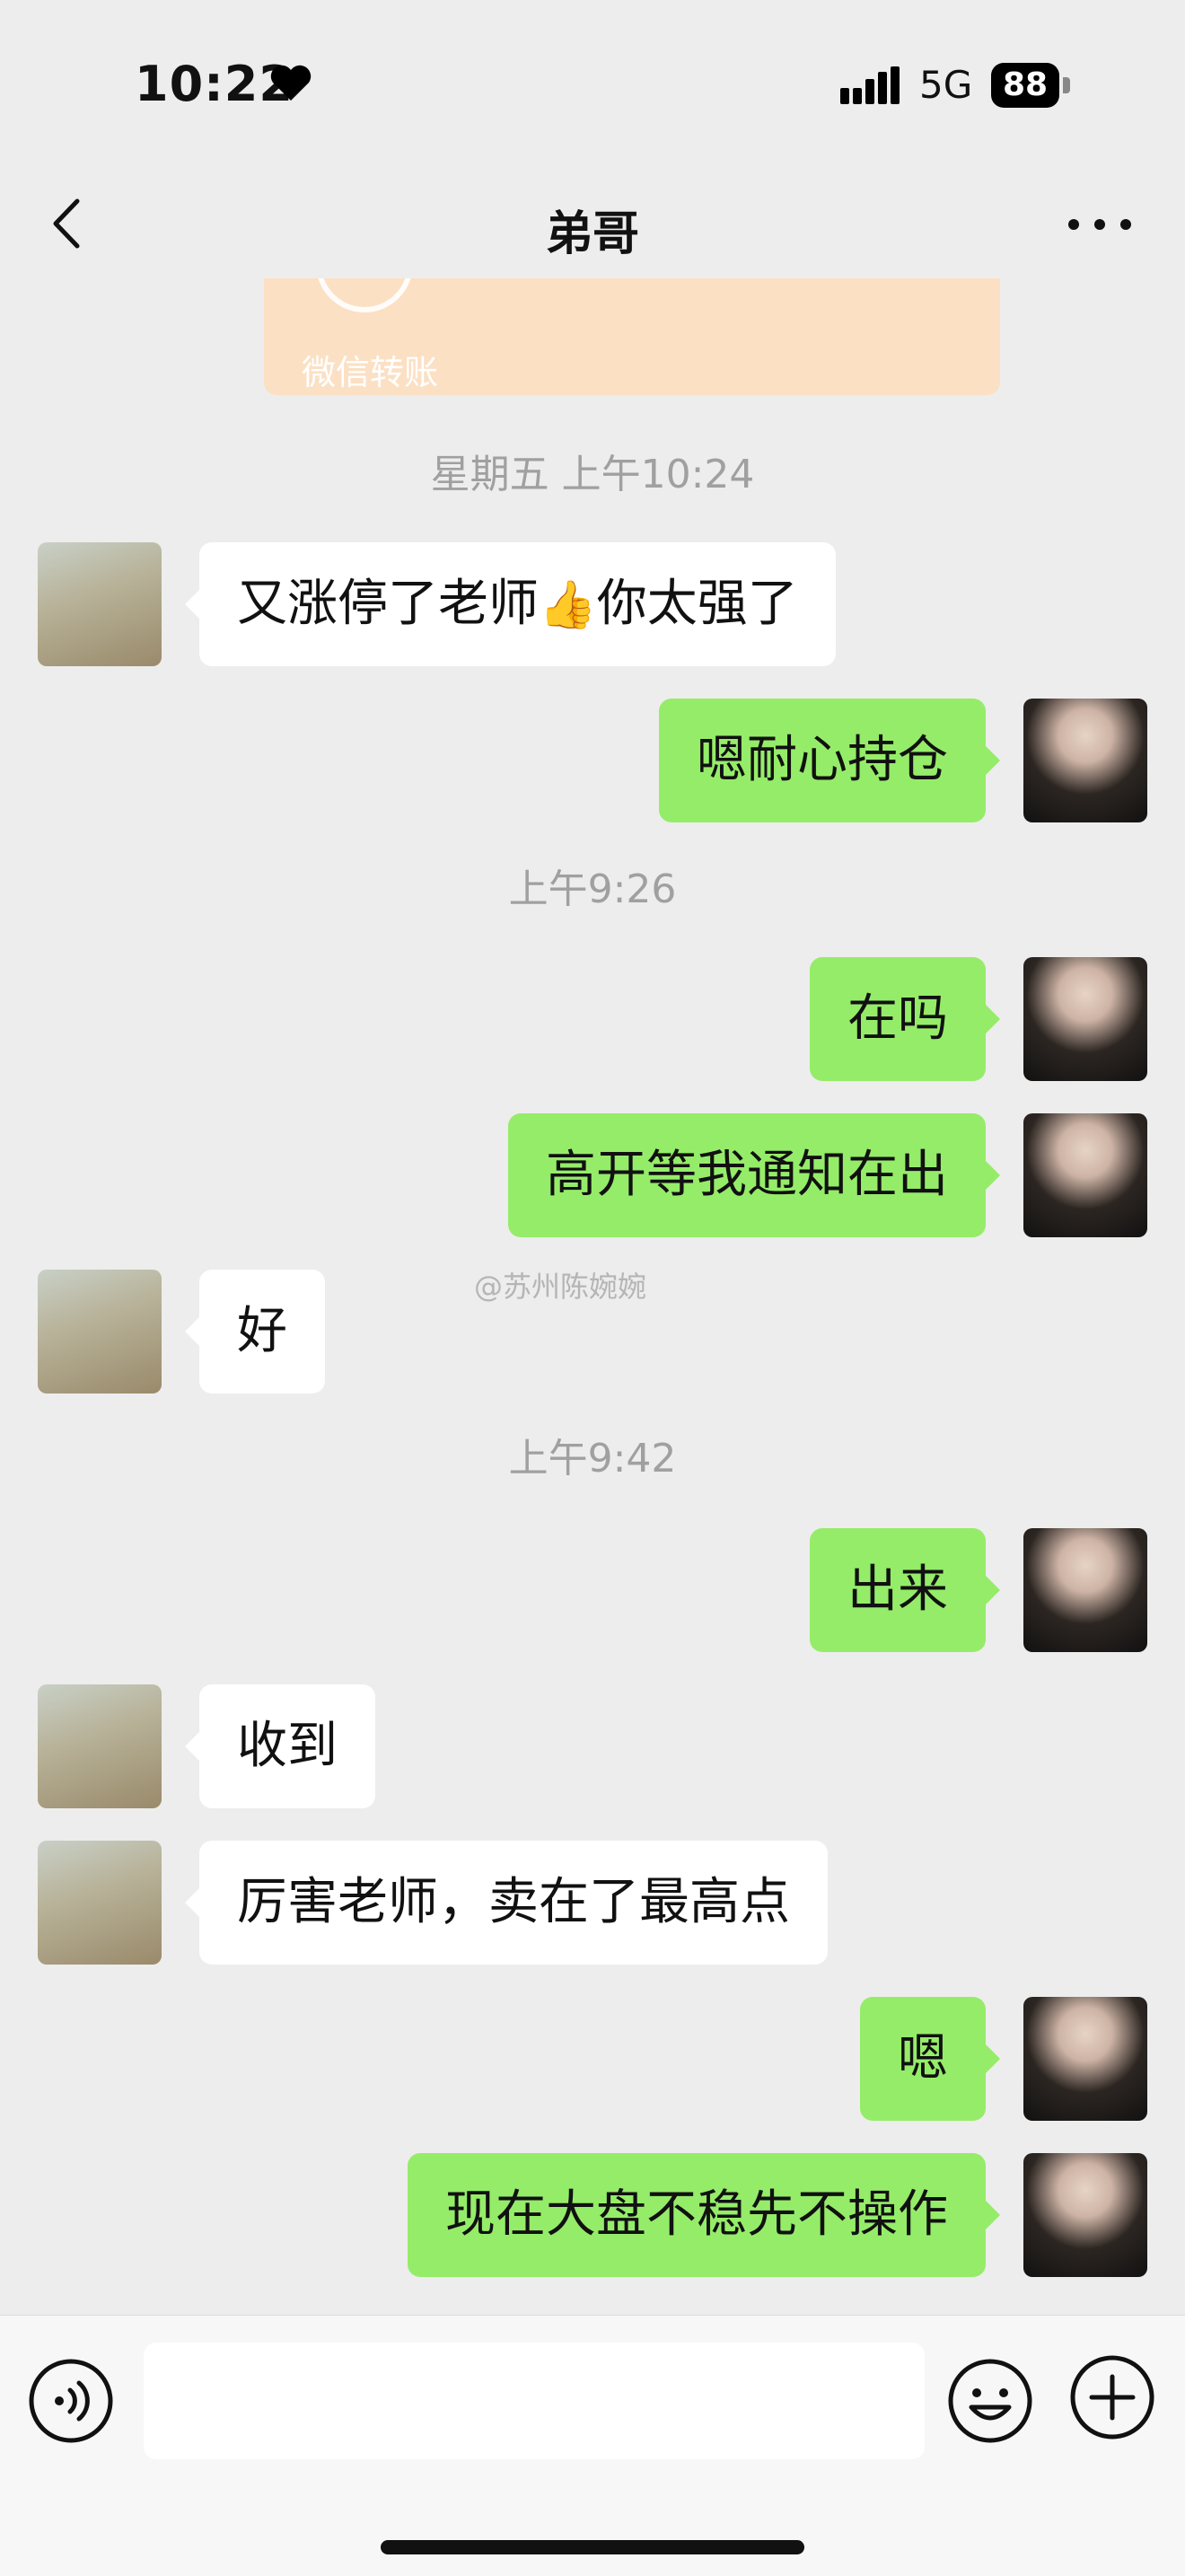 The height and width of the screenshot is (2576, 1185). What do you see at coordinates (506, 1903) in the screenshot?
I see `message-bubble-friend: 厉害老师，卖在了最高点` at bounding box center [506, 1903].